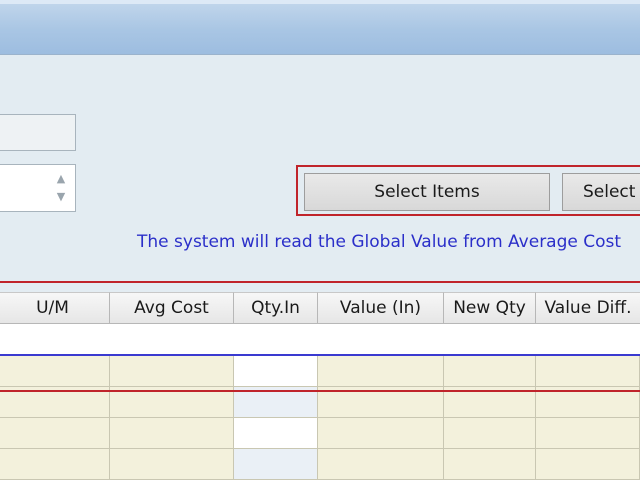 The image size is (640, 480). What do you see at coordinates (276, 308) in the screenshot?
I see `column-header-qty-in: Qty.In` at bounding box center [276, 308].